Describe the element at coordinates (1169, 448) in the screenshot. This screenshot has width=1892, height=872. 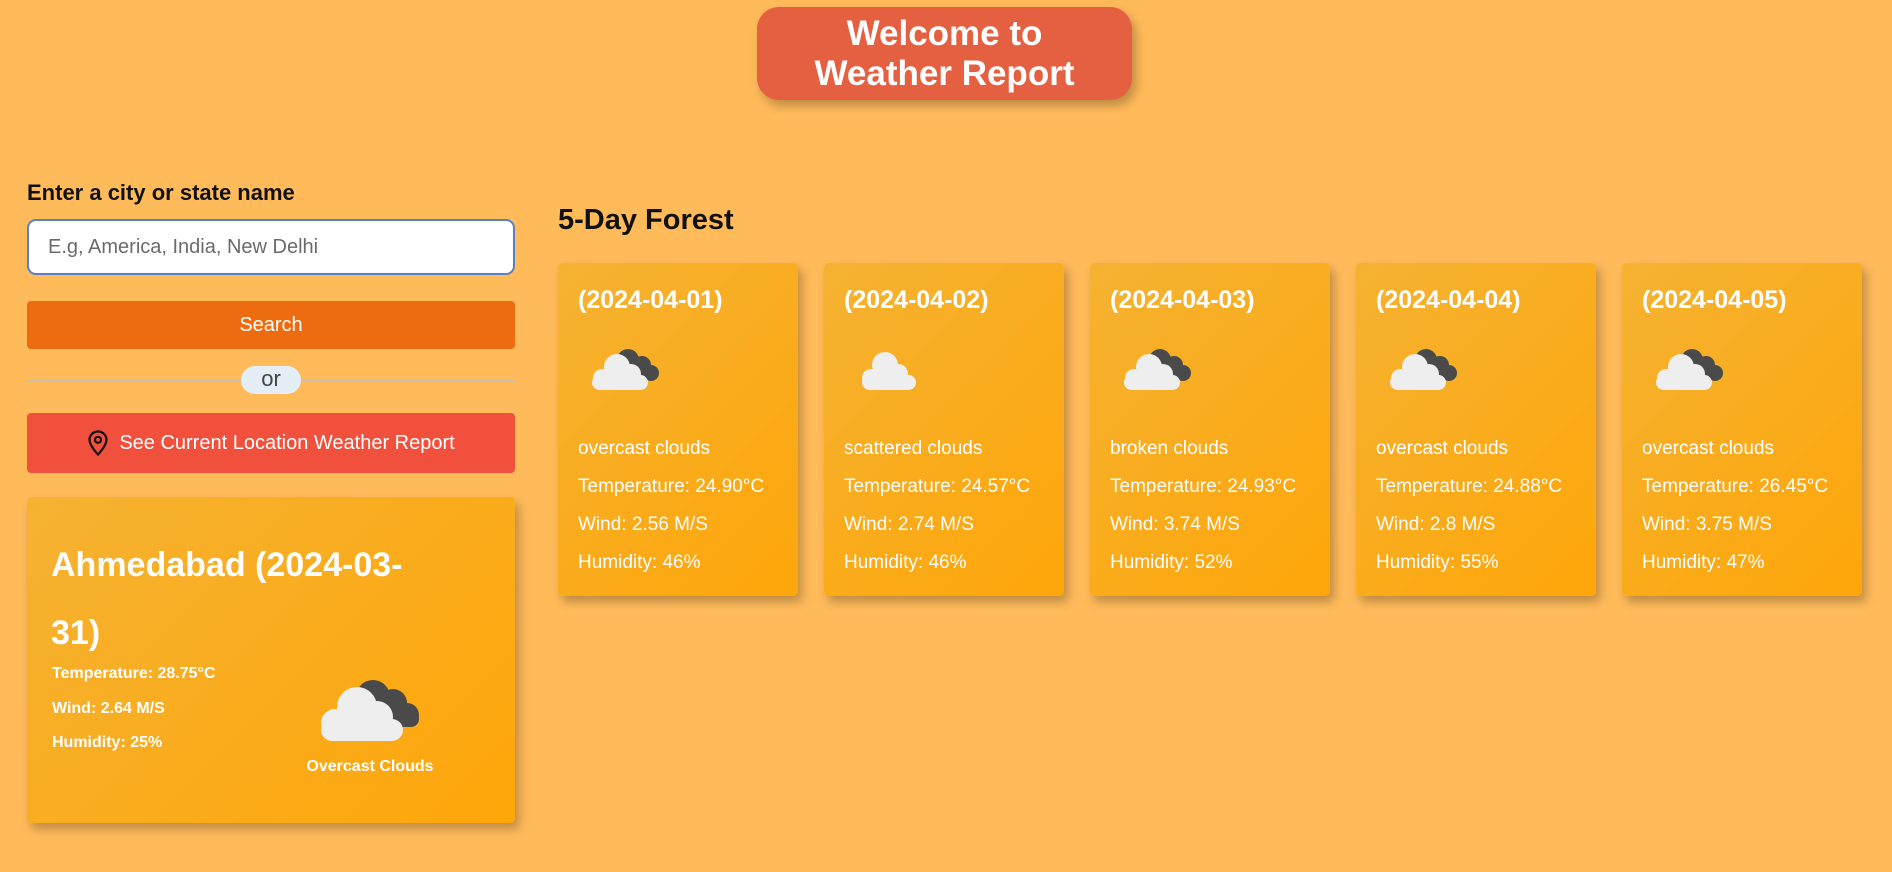
I see `forecast-description: broken clouds` at that location.